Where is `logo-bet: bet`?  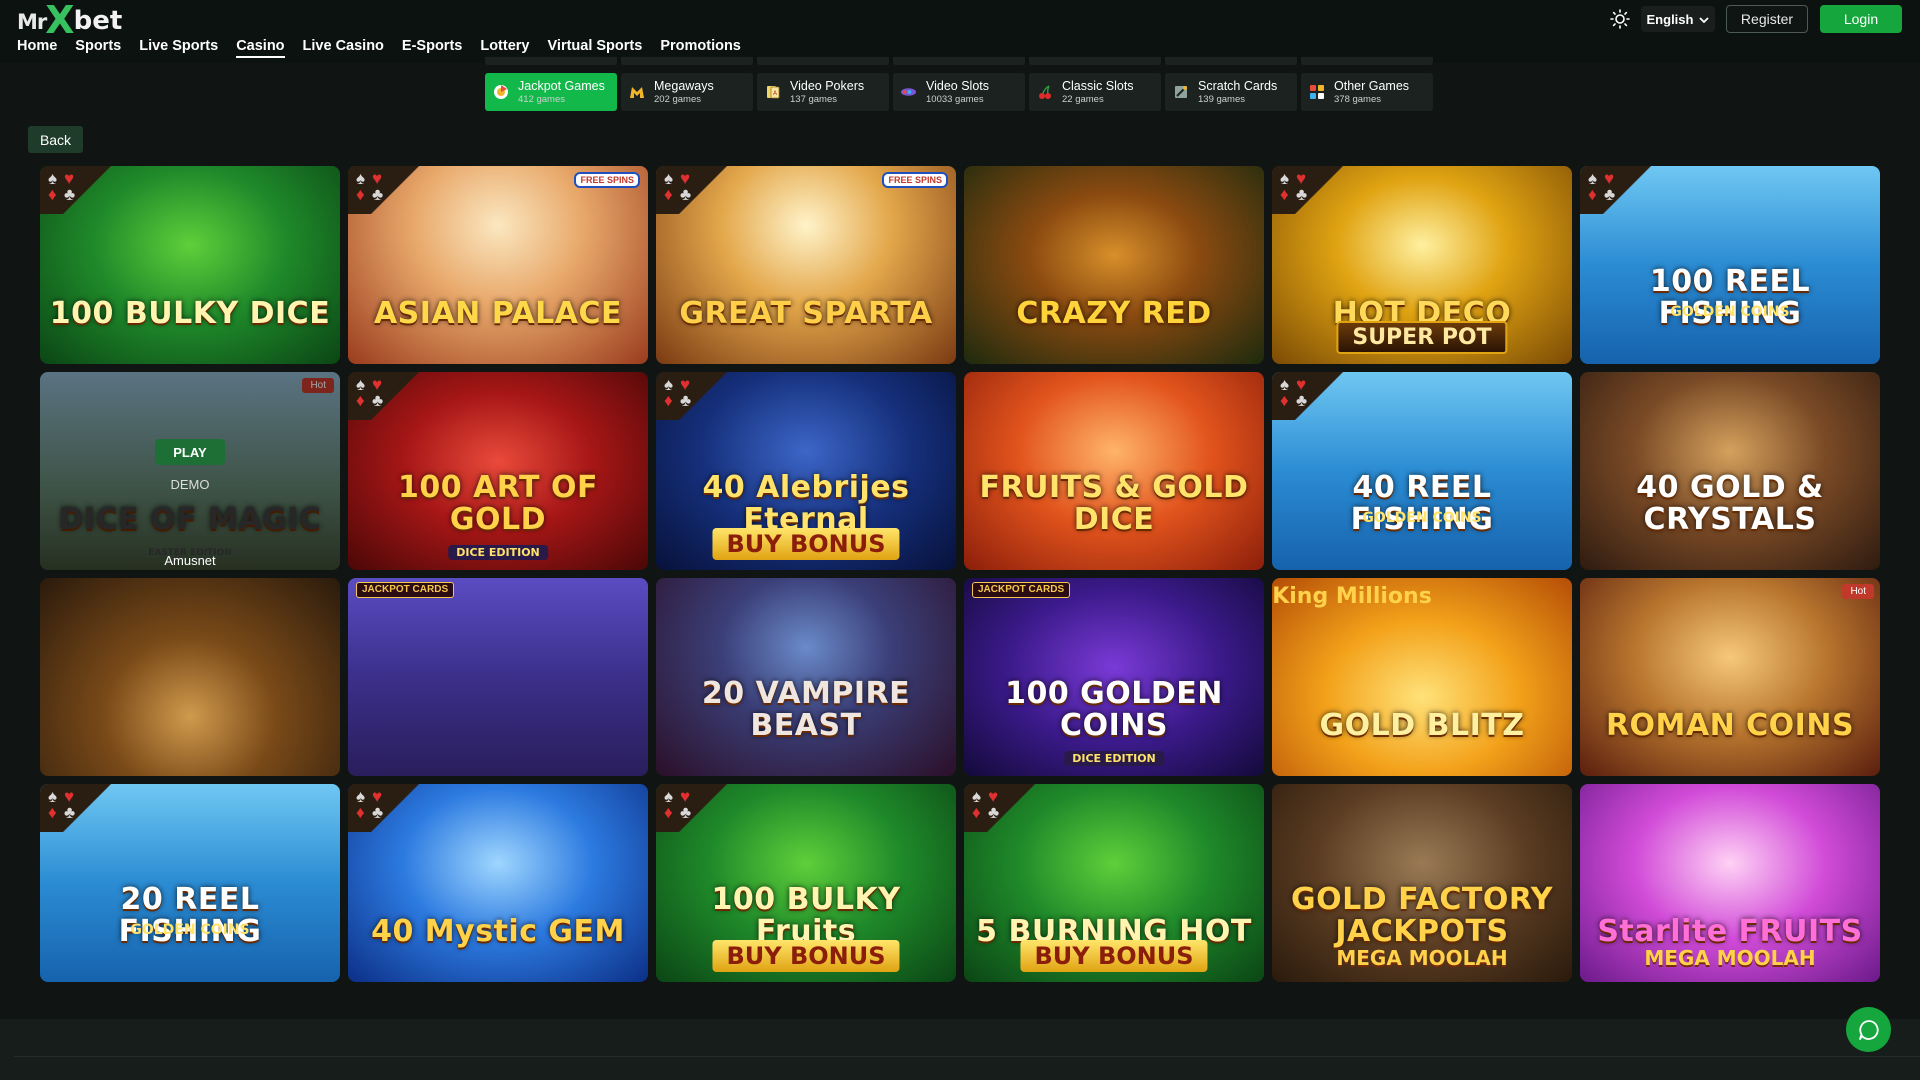
logo-bet: bet is located at coordinates (98, 21).